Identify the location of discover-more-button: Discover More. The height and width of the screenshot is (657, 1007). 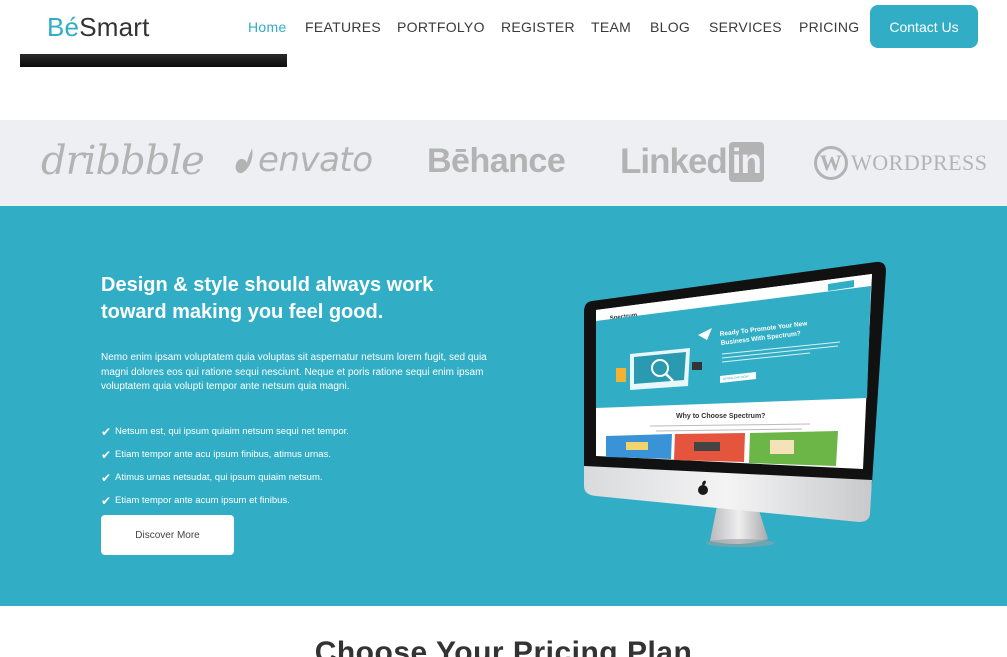
(167, 535).